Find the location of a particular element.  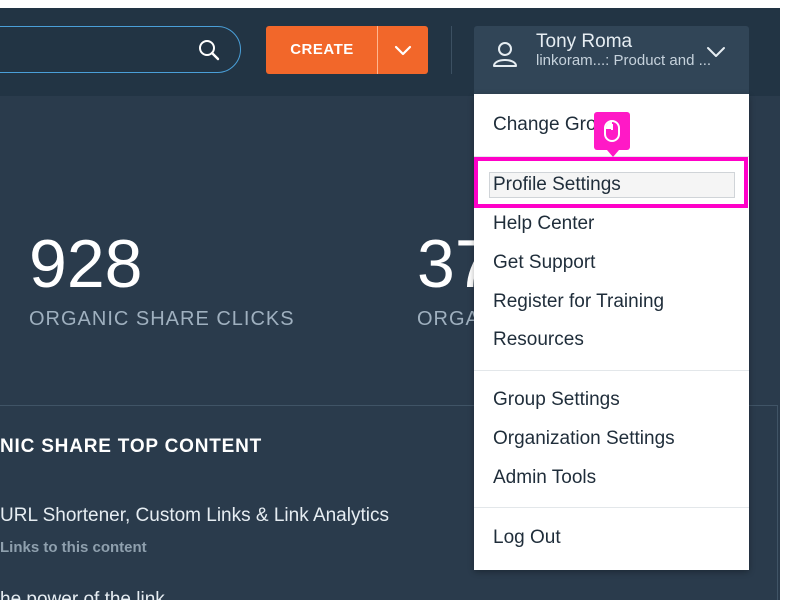

menu-item-group-settings: Group Settings is located at coordinates (556, 400).